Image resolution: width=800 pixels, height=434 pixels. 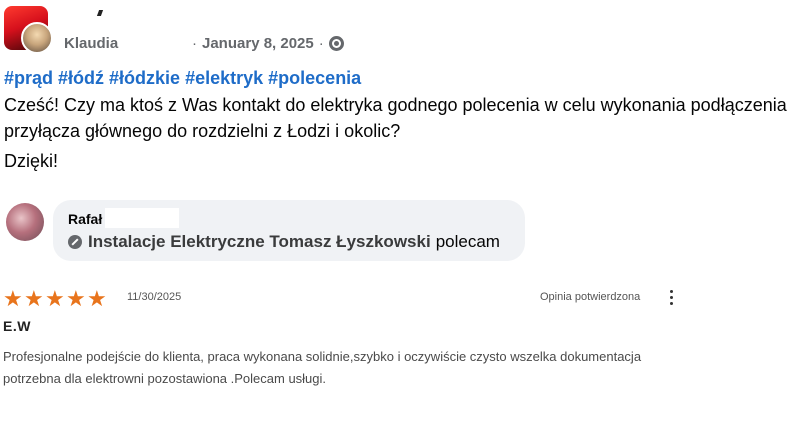 I want to click on post-meta: · January 8, 2025 ·, so click(x=268, y=43).